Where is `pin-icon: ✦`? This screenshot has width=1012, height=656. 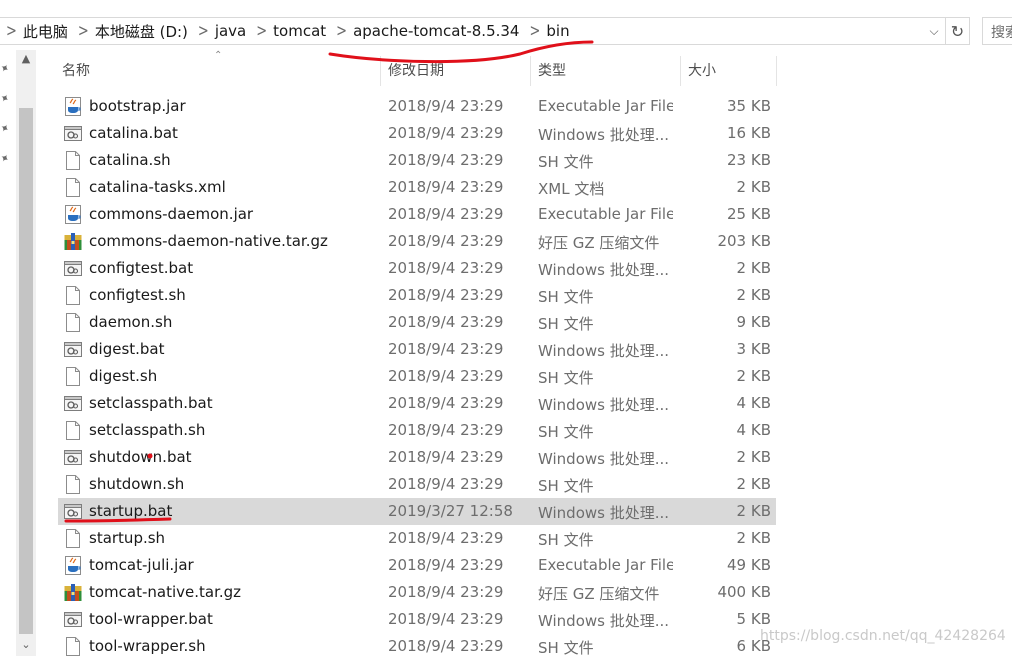 pin-icon: ✦ is located at coordinates (6, 128).